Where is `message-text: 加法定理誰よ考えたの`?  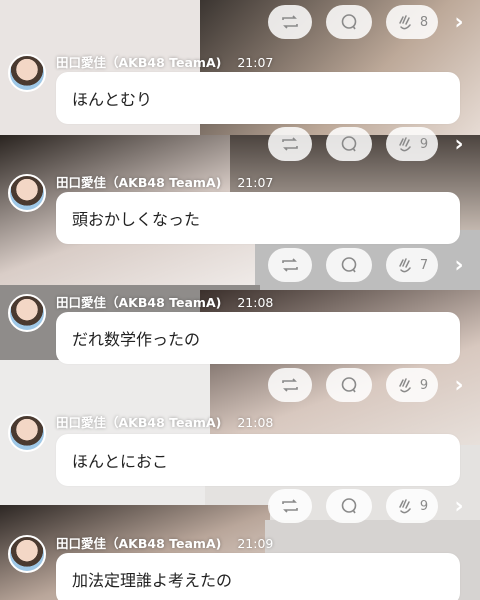 message-text: 加法定理誰よ考えたの is located at coordinates (152, 580).